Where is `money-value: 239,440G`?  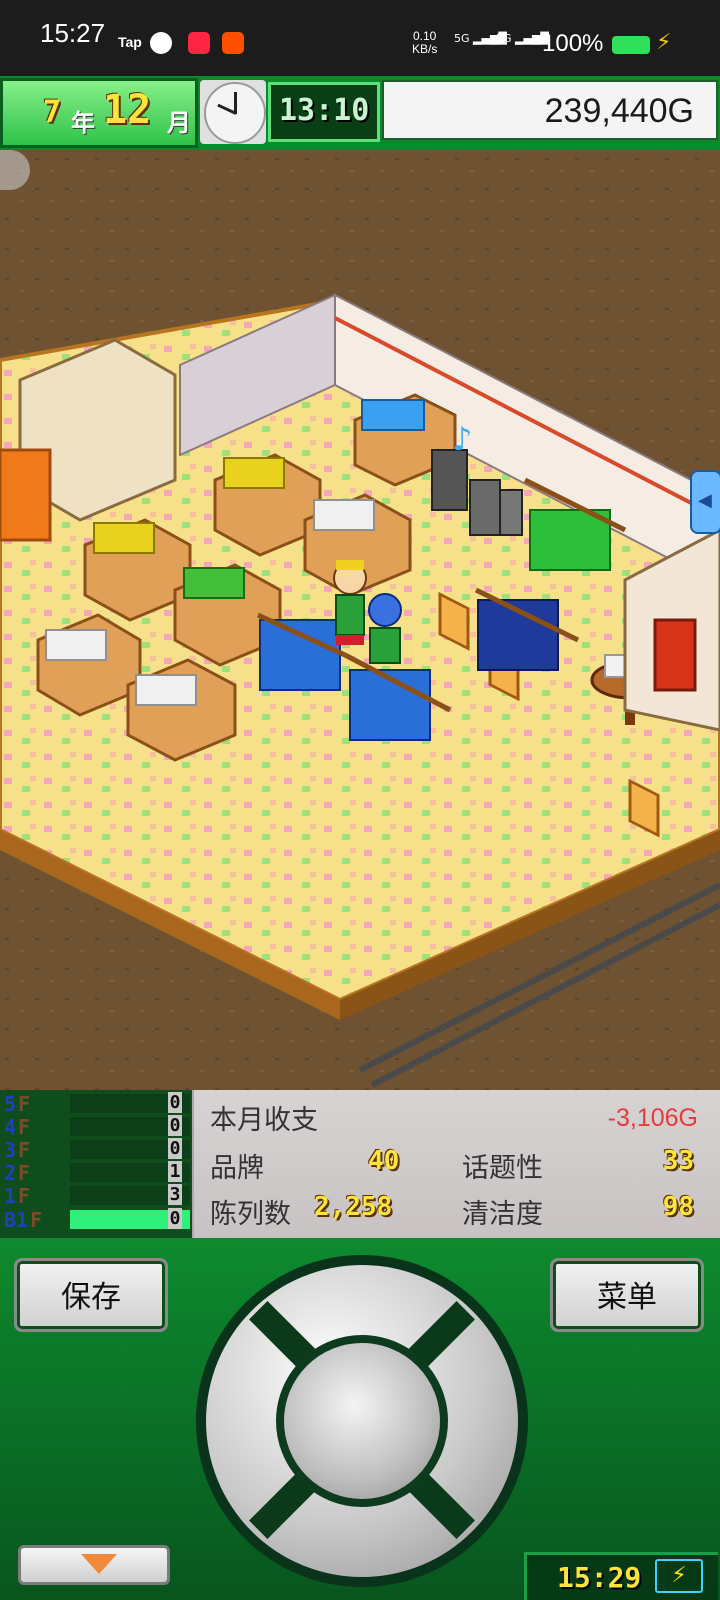 money-value: 239,440G is located at coordinates (619, 111).